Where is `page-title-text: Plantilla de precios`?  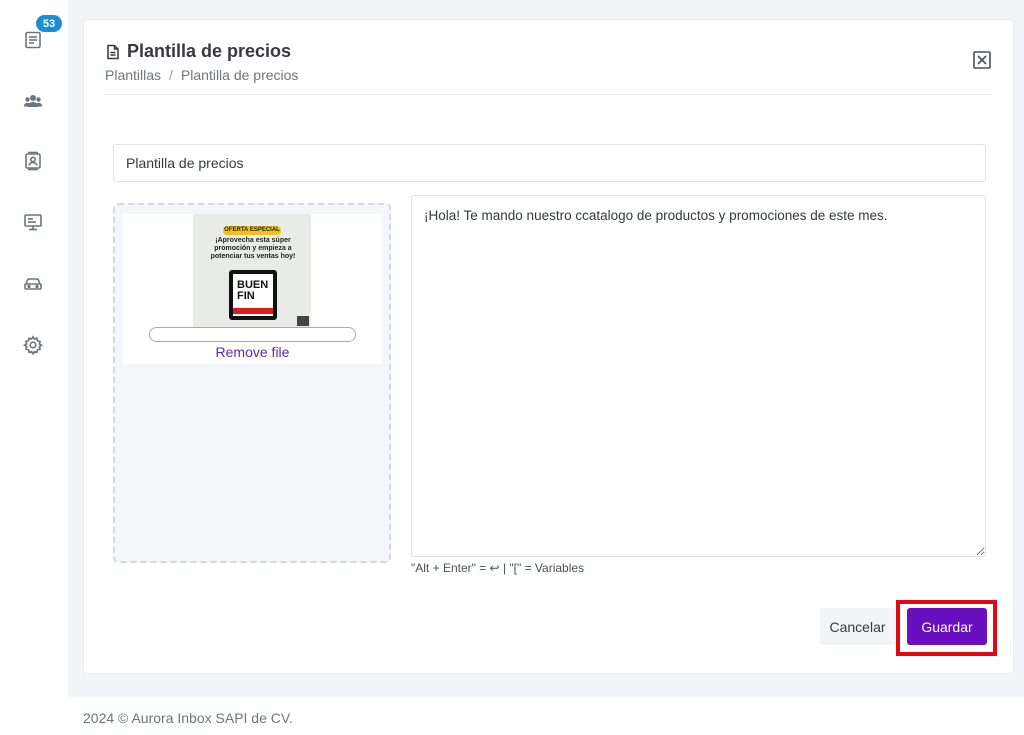
page-title-text: Plantilla de precios is located at coordinates (209, 51).